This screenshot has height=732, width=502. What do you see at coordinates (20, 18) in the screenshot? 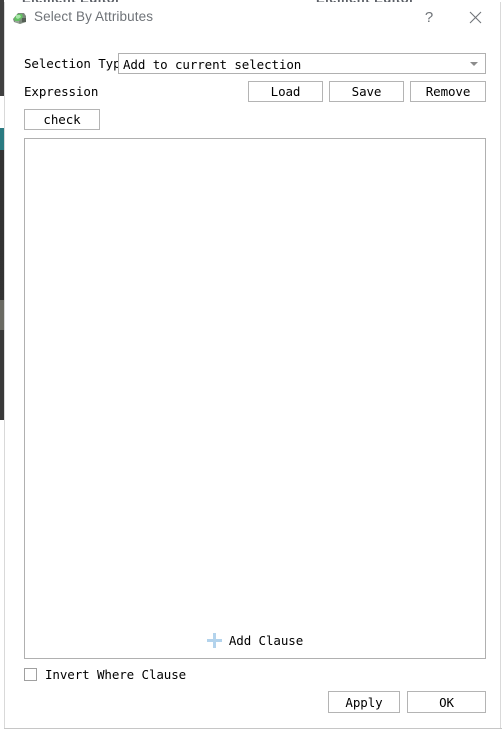
I see `app-icon` at bounding box center [20, 18].